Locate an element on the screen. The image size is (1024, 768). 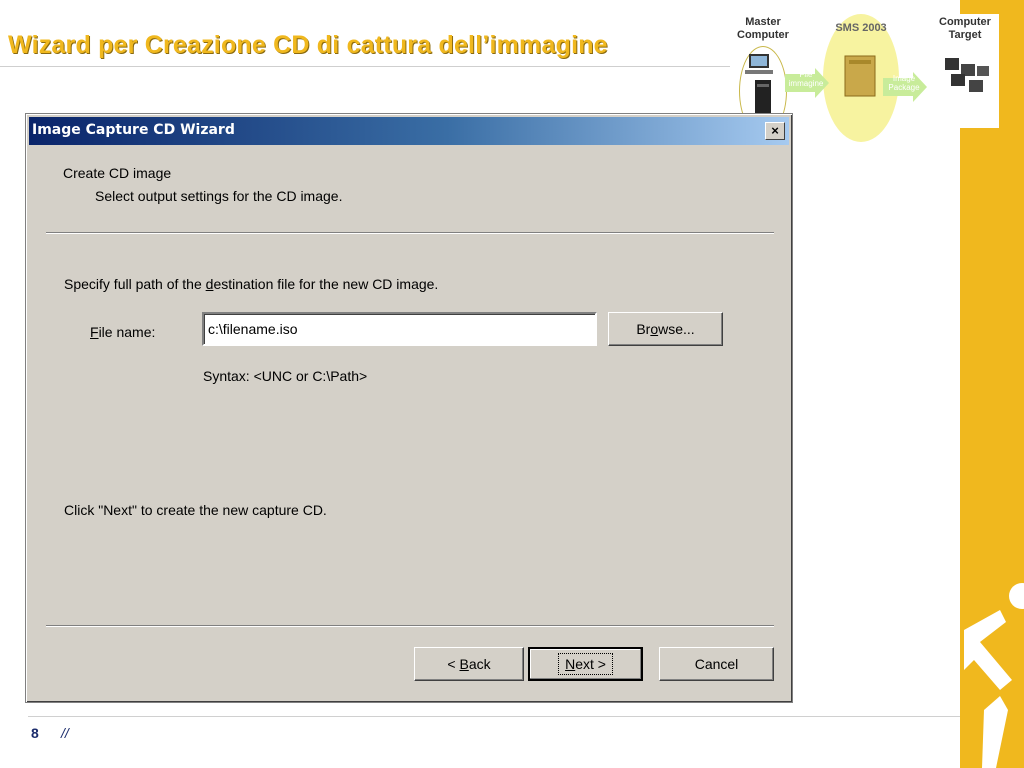
master-computer-label: Master Computer is located at coordinates (763, 28).